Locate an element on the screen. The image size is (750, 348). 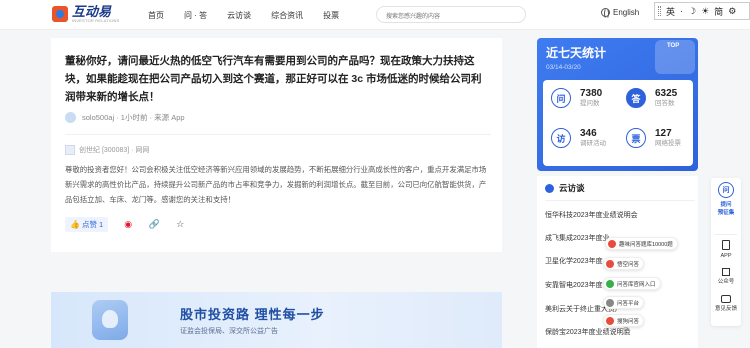
shield-icon is located at coordinates (110, 320).